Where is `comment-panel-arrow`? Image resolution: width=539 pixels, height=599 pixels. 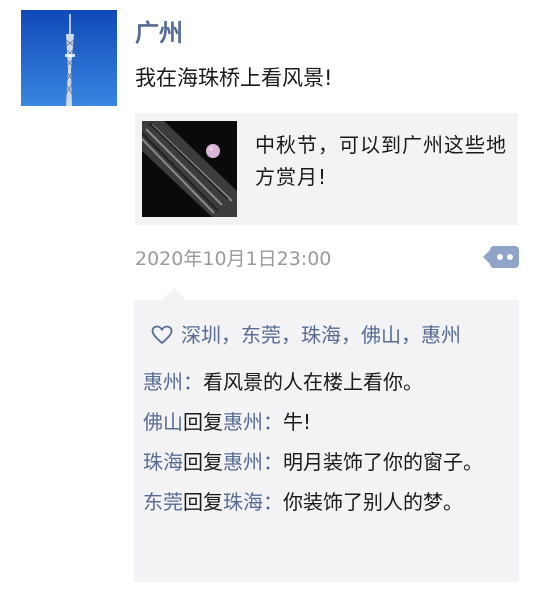
comment-panel-arrow is located at coordinates (174, 294).